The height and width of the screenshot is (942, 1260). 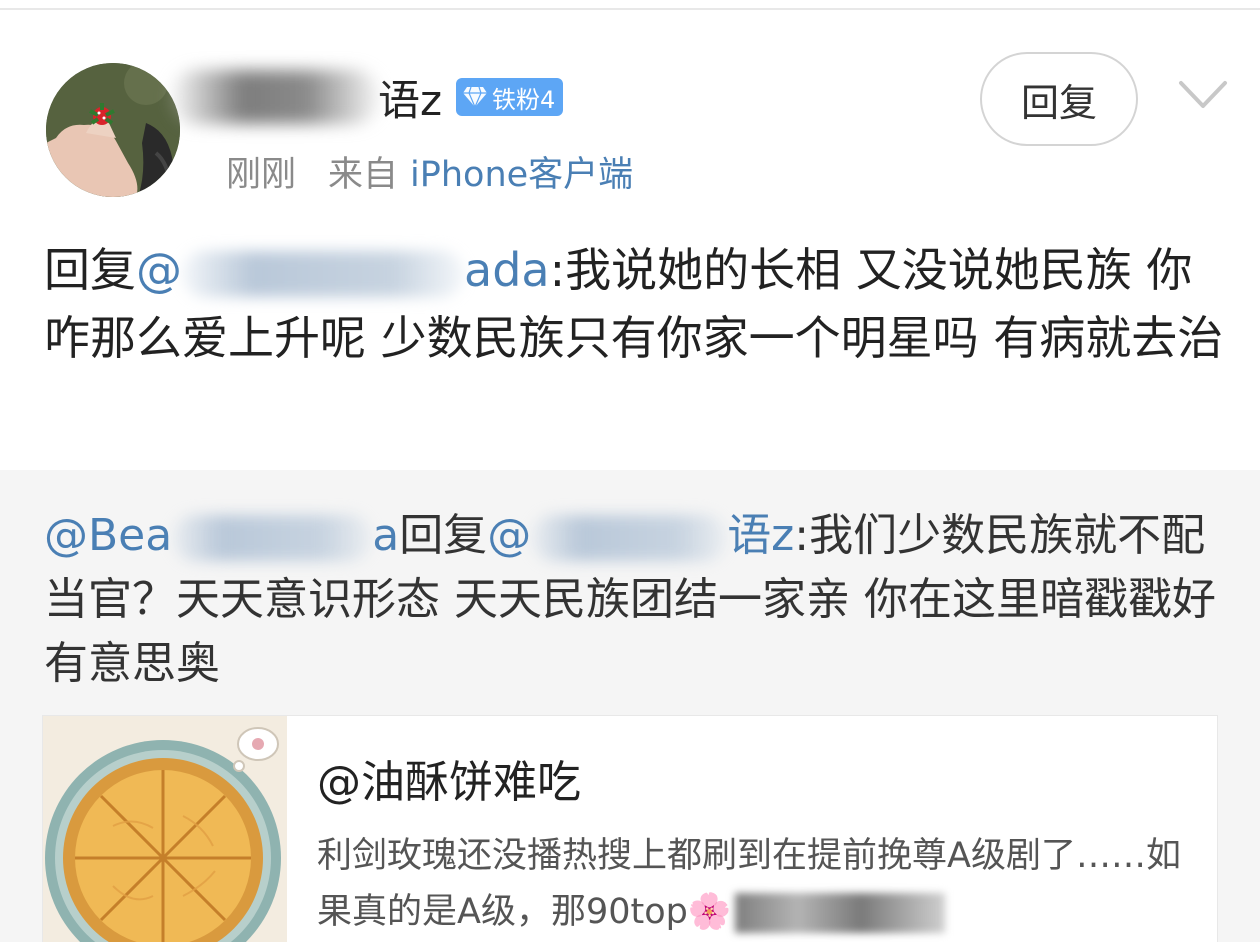 What do you see at coordinates (323, 273) in the screenshot?
I see `mention-redacted` at bounding box center [323, 273].